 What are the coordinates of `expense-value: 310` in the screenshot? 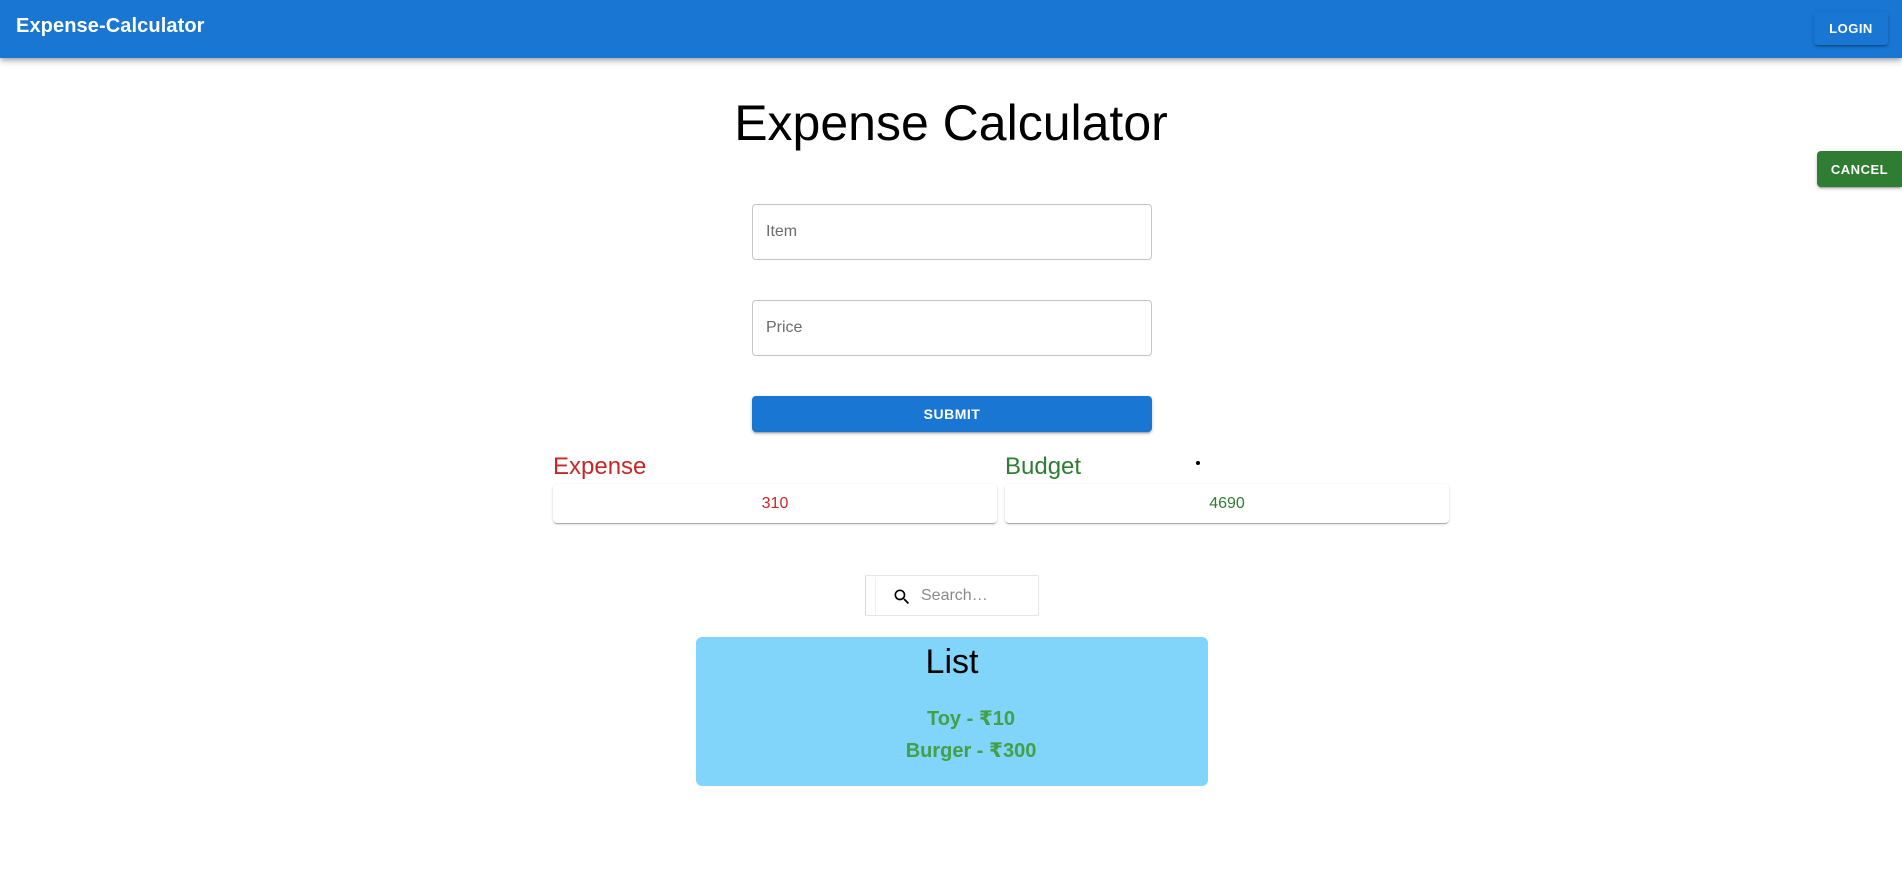 It's located at (775, 503).